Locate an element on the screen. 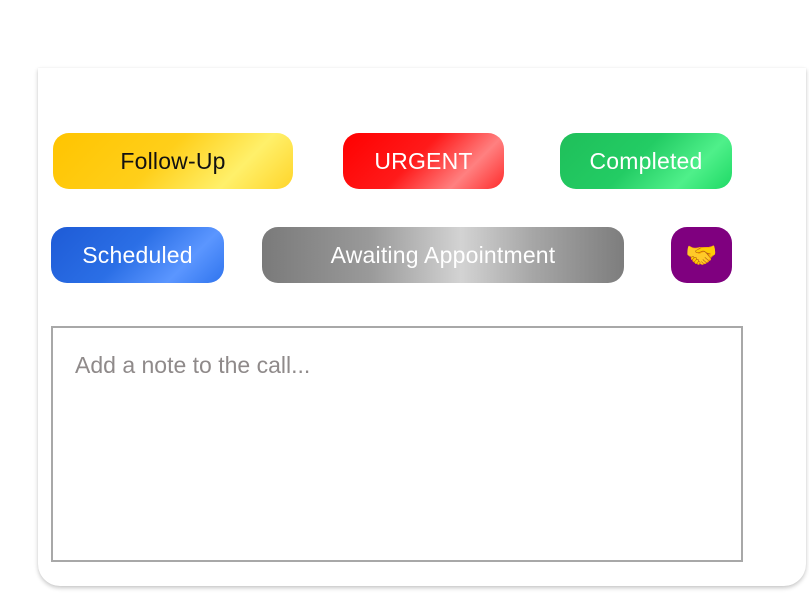 Image resolution: width=809 pixels, height=594 pixels. tag-scheduled-button: Scheduled is located at coordinates (137, 255).